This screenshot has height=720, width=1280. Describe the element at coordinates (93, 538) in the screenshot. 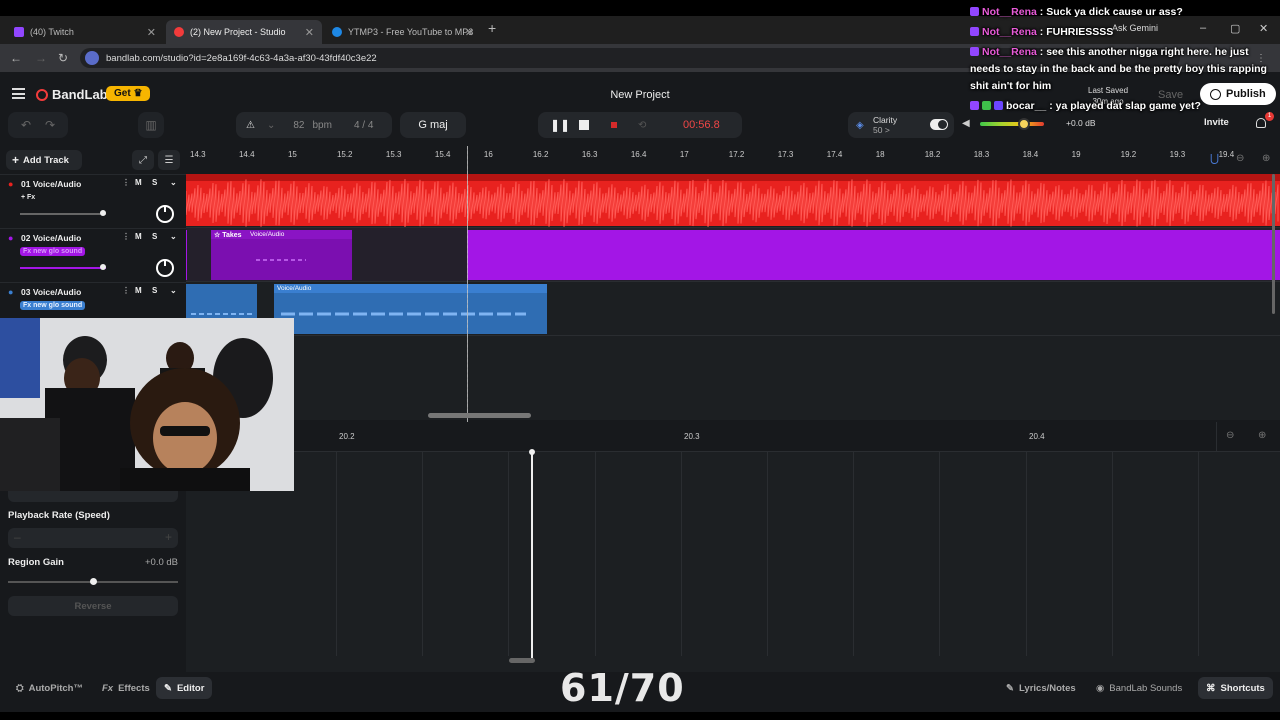

I see `playback-rate-control: – +` at that location.